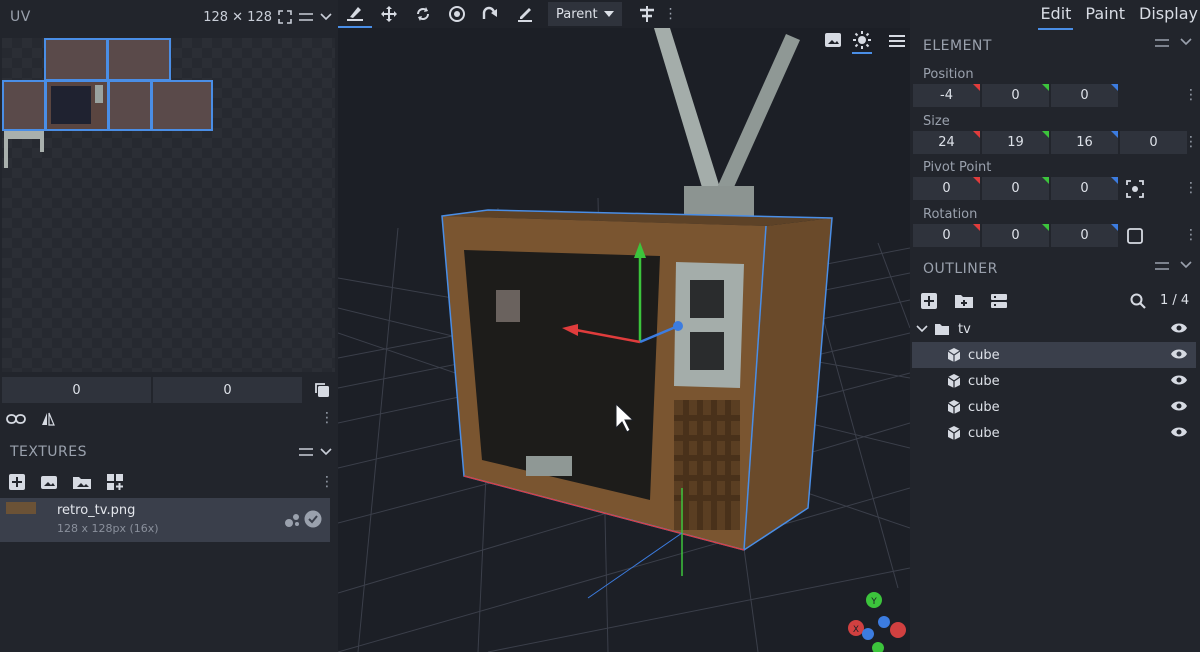 This screenshot has width=1200, height=652. Describe the element at coordinates (313, 519) in the screenshot. I see `check-circle-icon` at that location.